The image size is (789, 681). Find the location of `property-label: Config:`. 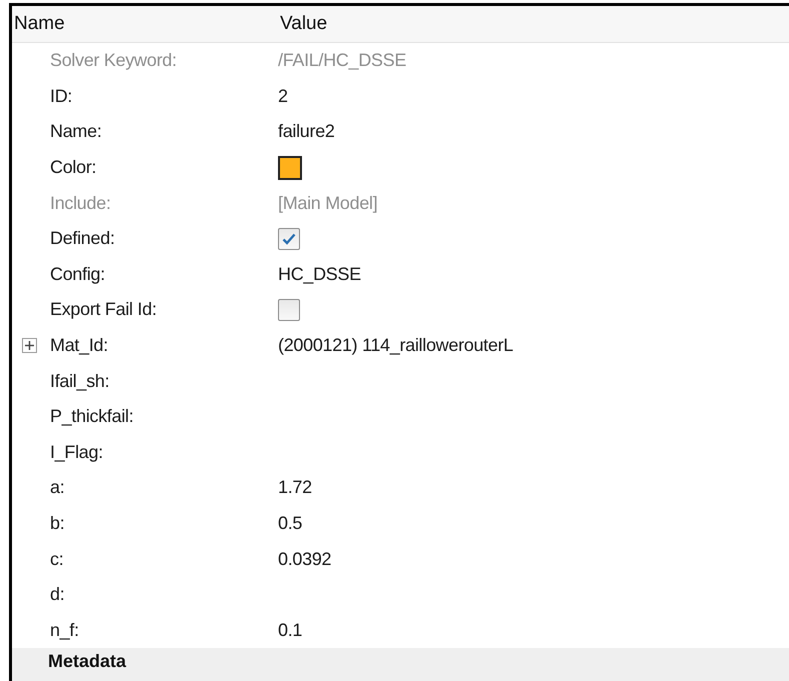

property-label: Config: is located at coordinates (78, 274).